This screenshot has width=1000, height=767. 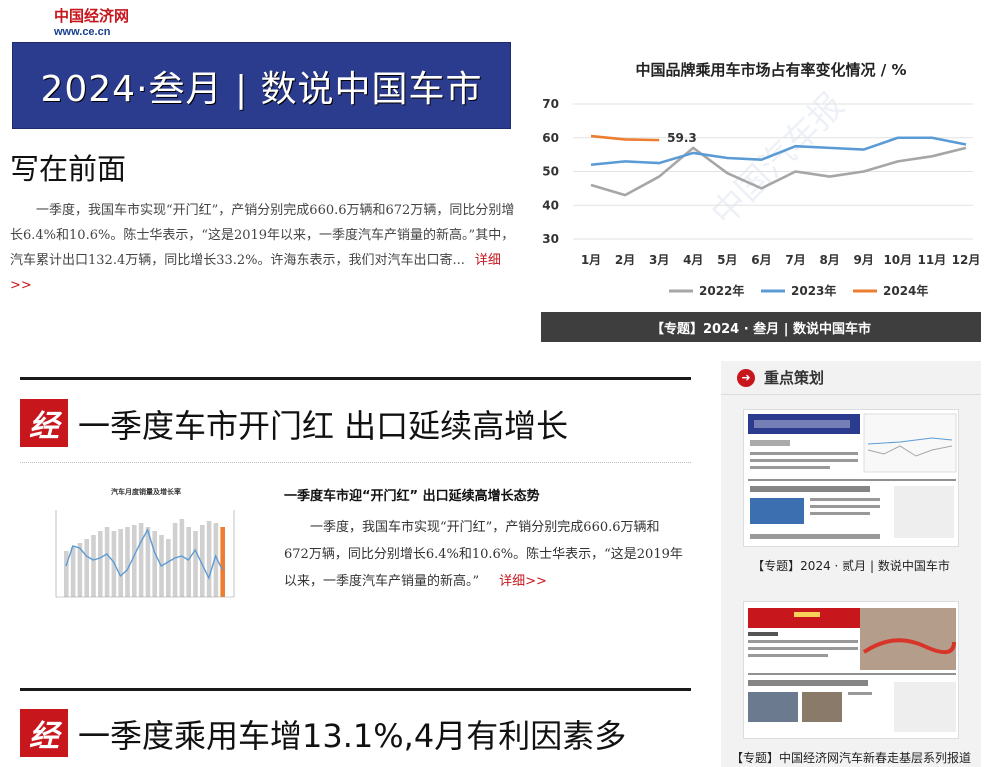 I want to click on x-tick-label: 6月, so click(x=761, y=260).